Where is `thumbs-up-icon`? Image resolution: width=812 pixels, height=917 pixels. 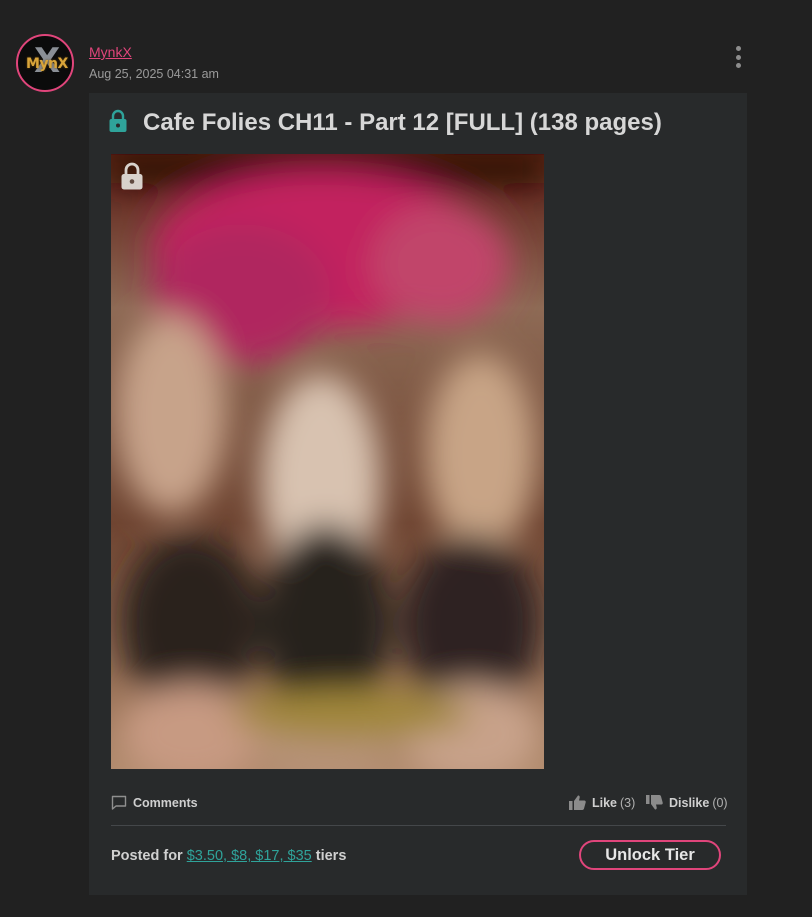
thumbs-up-icon is located at coordinates (577, 802).